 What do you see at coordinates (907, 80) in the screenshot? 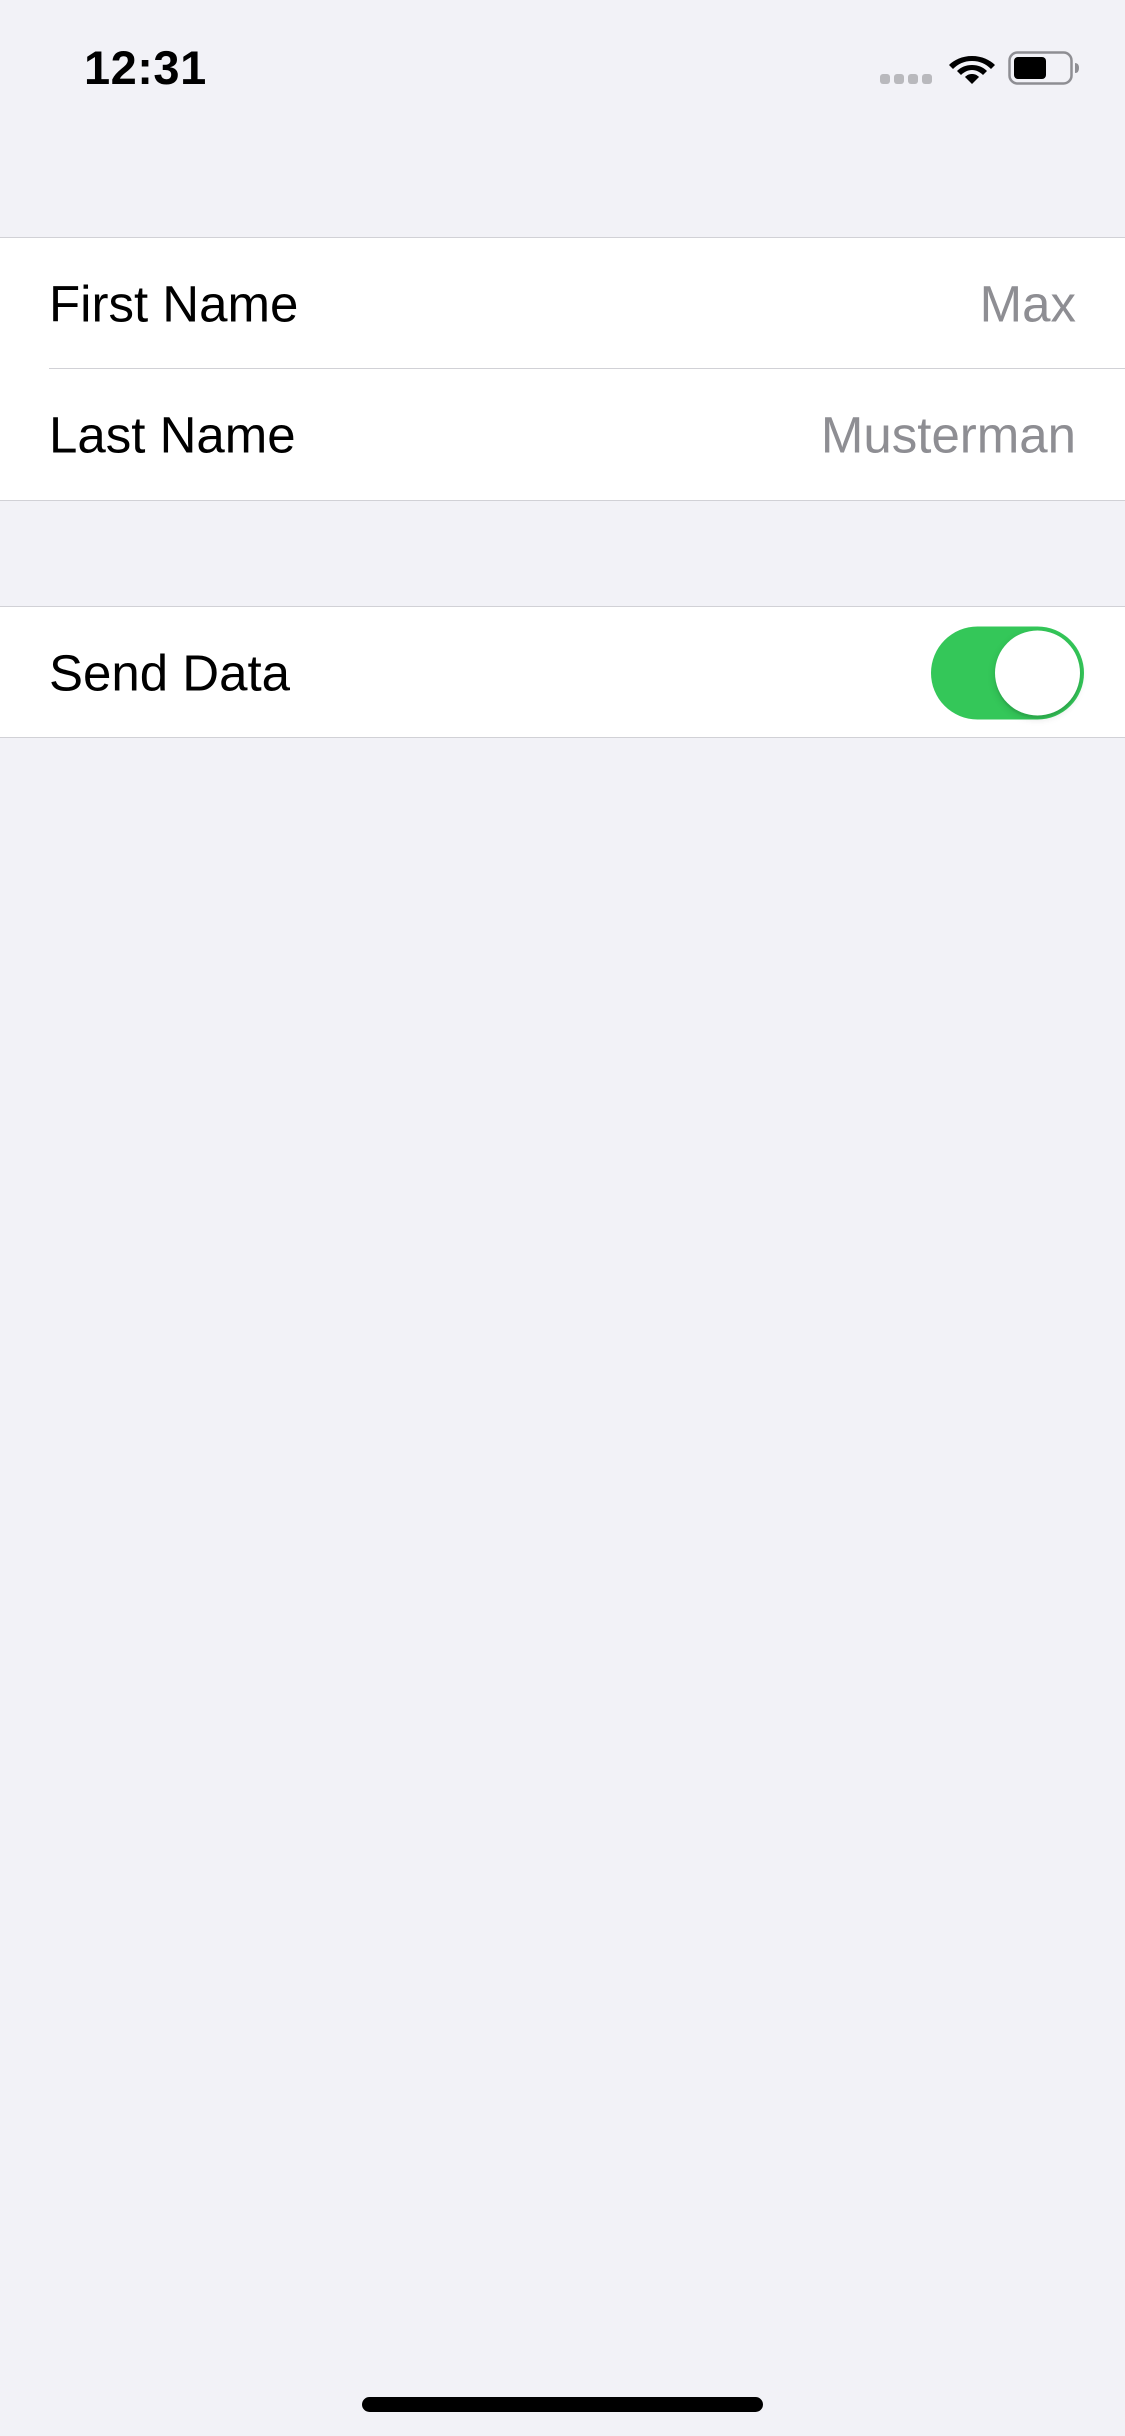
I see `cellular-signal-icon` at bounding box center [907, 80].